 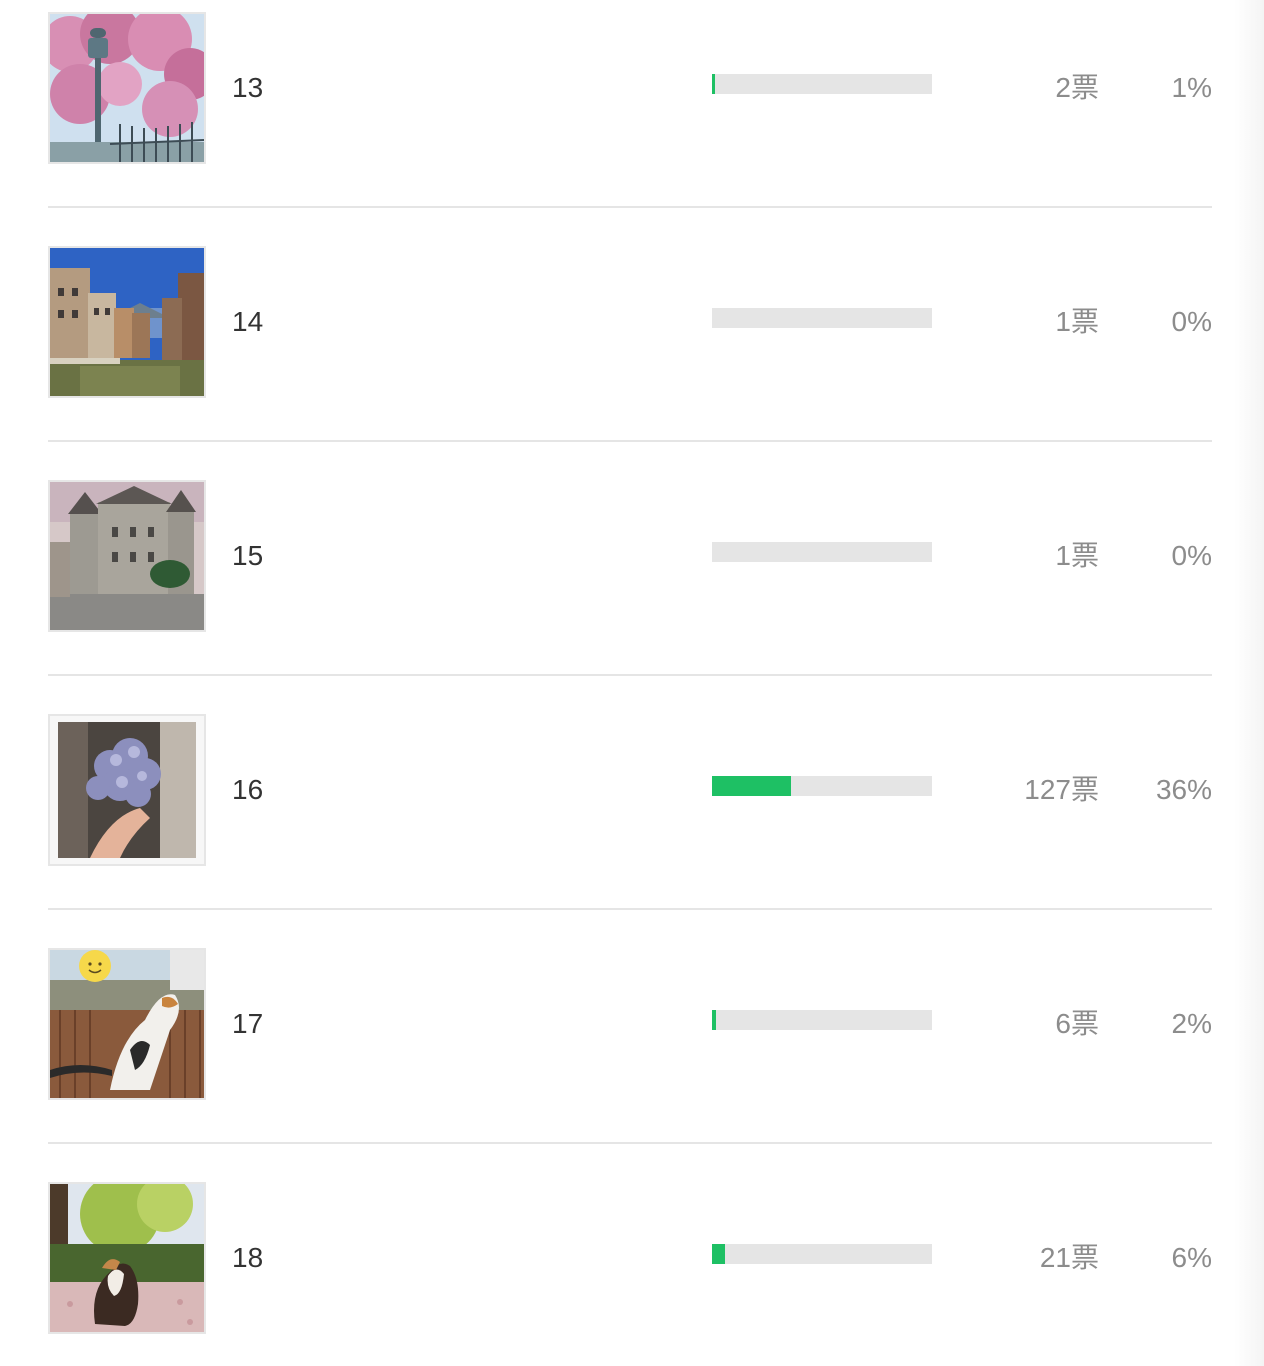 What do you see at coordinates (1191, 1257) in the screenshot?
I see `vote-percentage: 6%` at bounding box center [1191, 1257].